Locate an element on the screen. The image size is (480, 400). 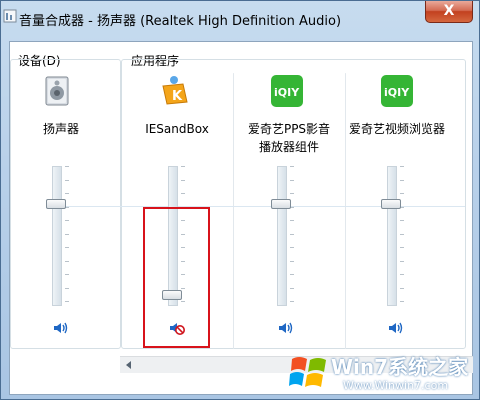
channel-name-line2: 播放器组件 is located at coordinates (288, 147).